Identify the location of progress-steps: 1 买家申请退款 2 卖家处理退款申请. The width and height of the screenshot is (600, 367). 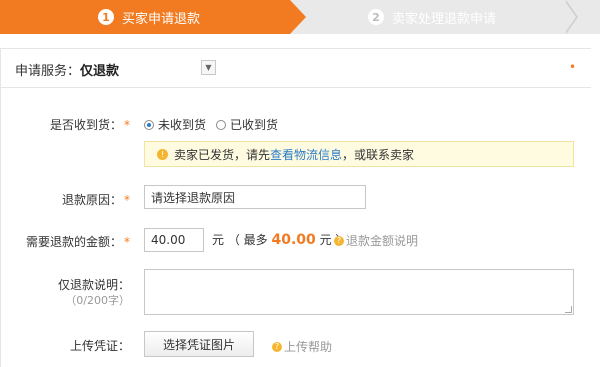
(300, 17).